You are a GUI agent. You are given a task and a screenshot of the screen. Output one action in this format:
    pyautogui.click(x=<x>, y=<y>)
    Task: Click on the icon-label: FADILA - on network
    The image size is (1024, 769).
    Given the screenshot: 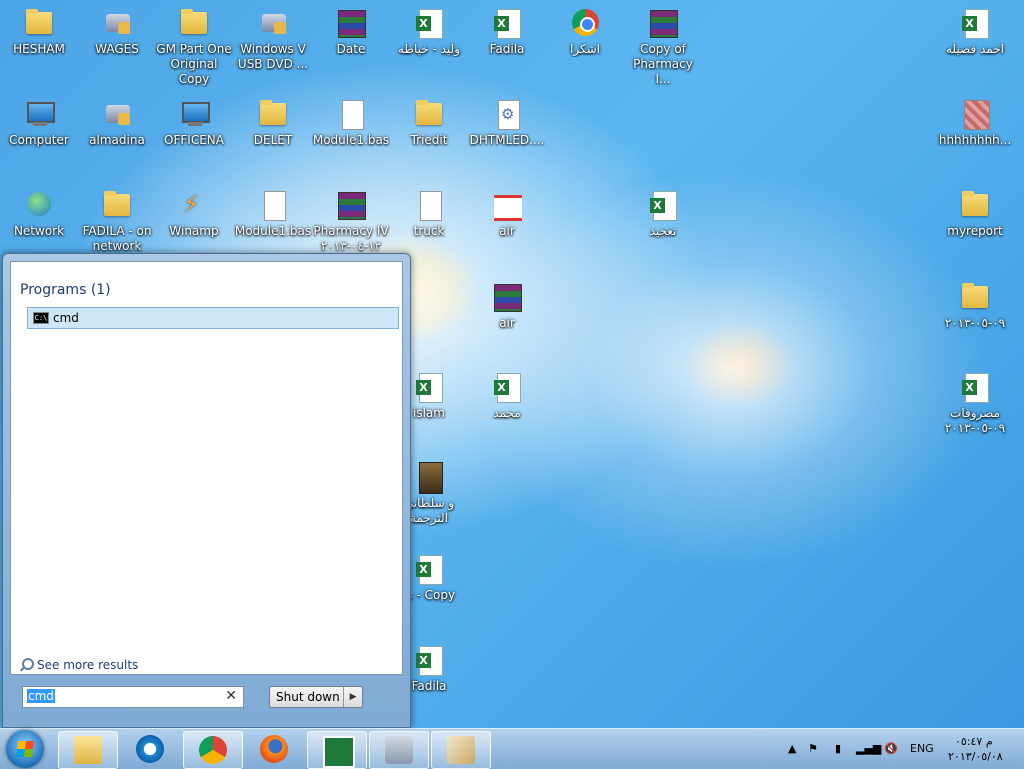 What is the action you would take?
    pyautogui.click(x=117, y=238)
    